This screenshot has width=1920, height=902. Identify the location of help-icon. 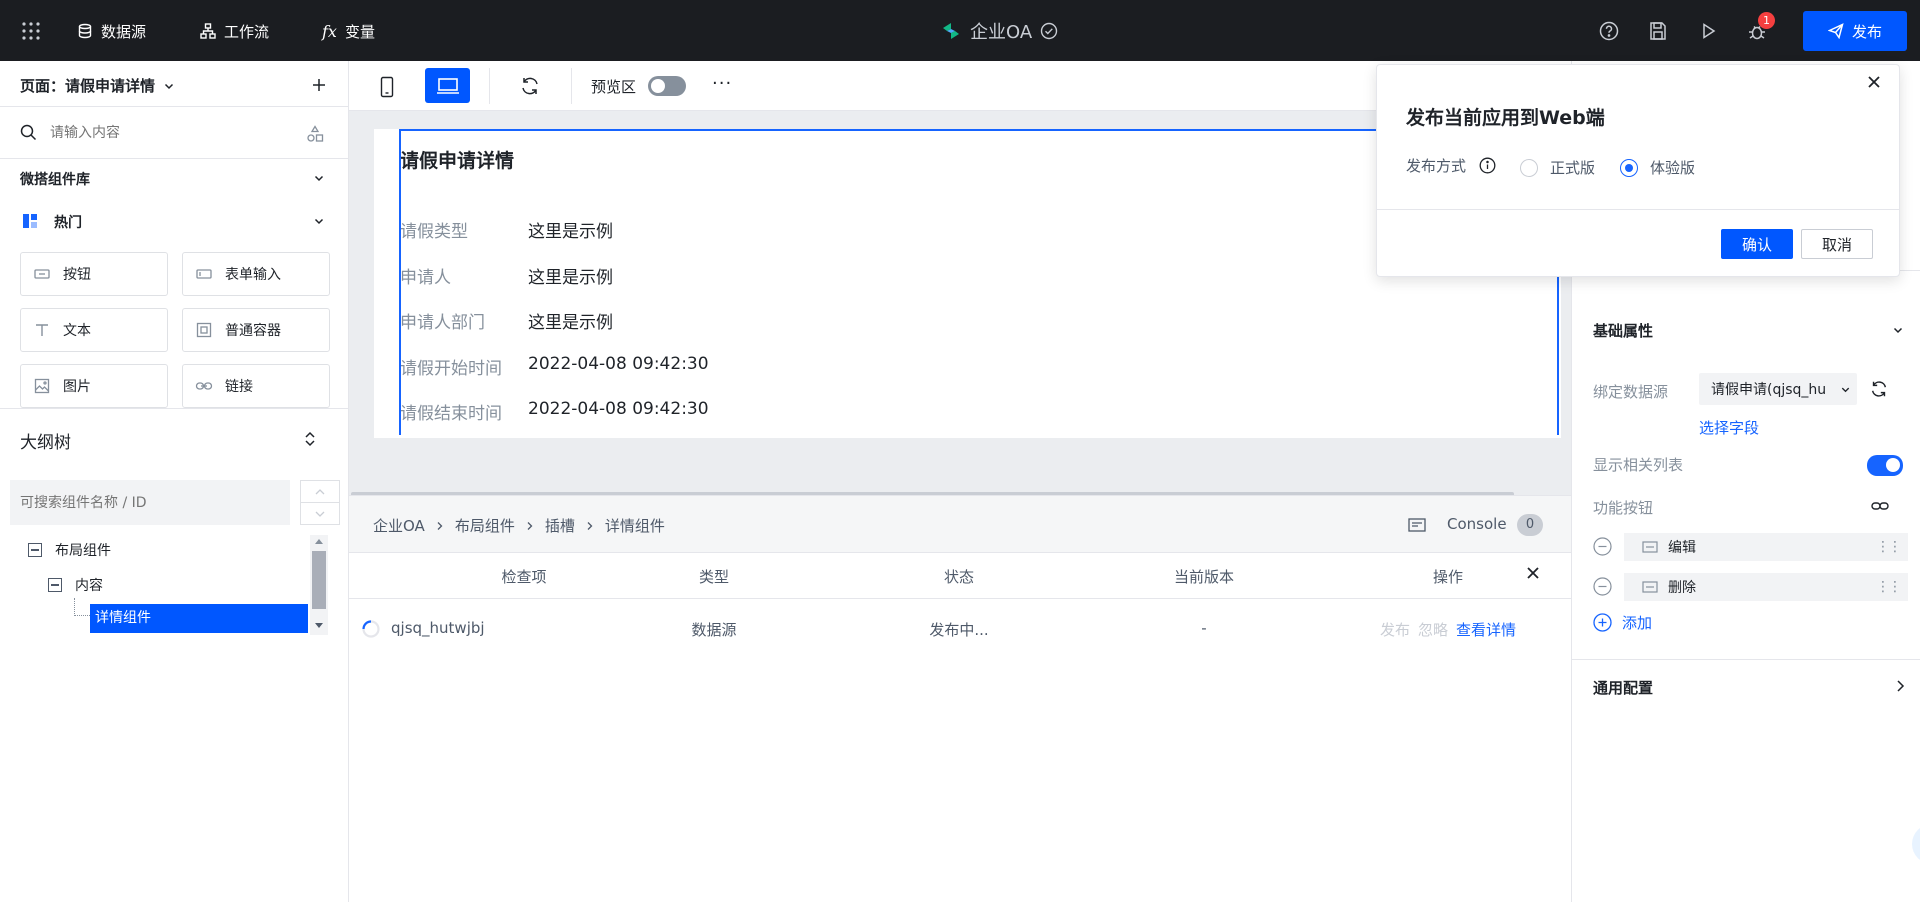
(1609, 31).